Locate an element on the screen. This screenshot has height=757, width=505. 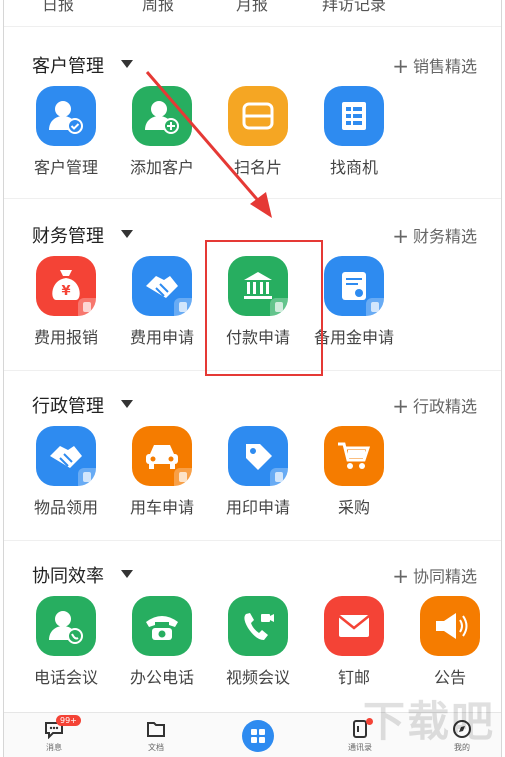
workbench-icon is located at coordinates (258, 736).